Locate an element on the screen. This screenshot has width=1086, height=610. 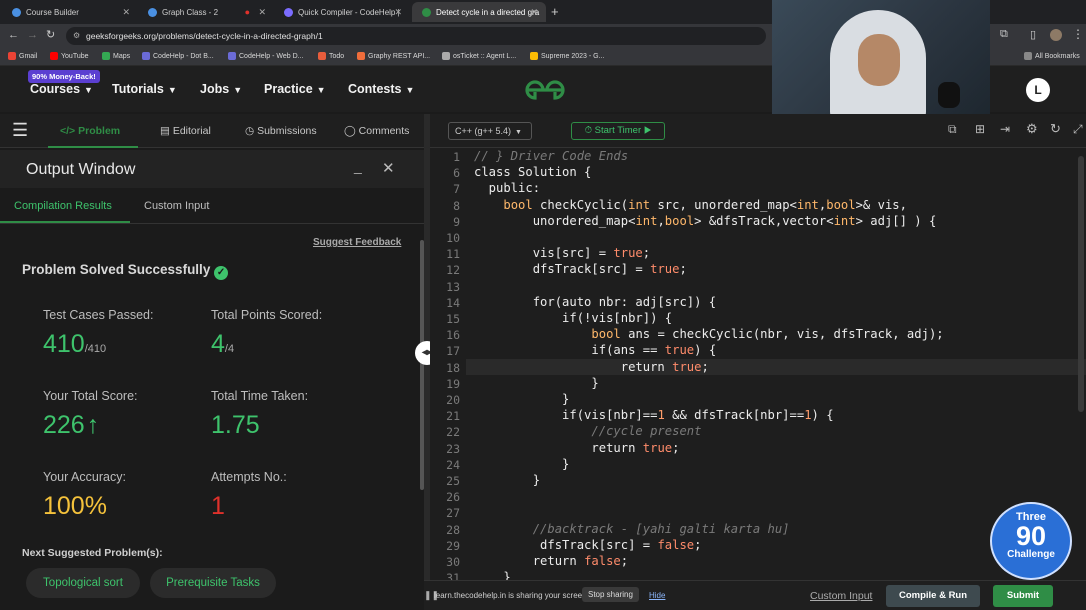
hamburger-menu-icon: ☰ is located at coordinates (20, 130).